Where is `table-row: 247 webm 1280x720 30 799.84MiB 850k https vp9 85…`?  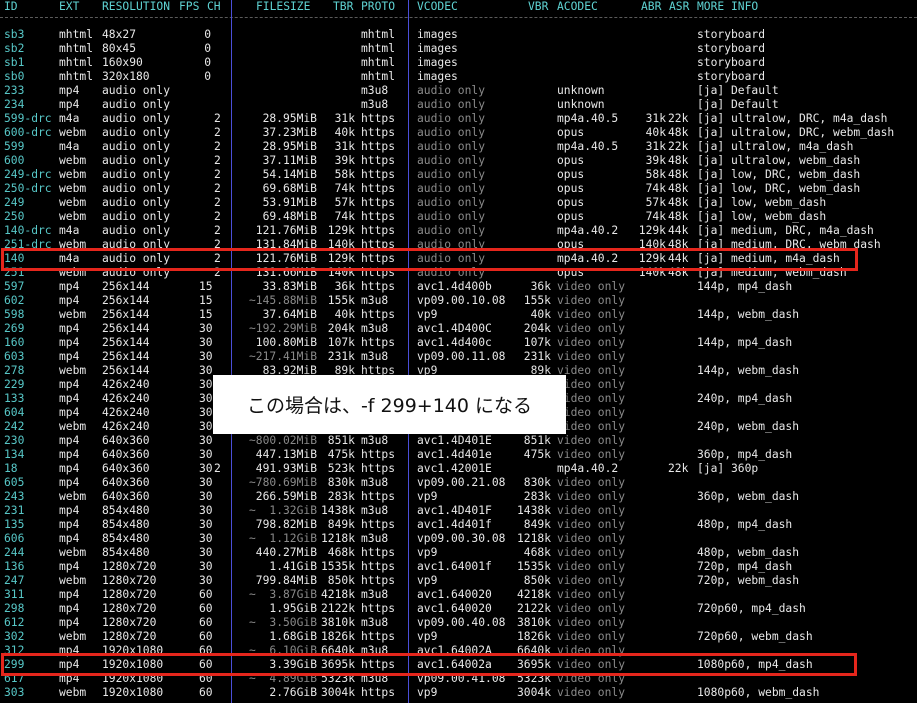
table-row: 247 webm 1280x720 30 799.84MiB 850k https vp9 85… is located at coordinates (458, 581).